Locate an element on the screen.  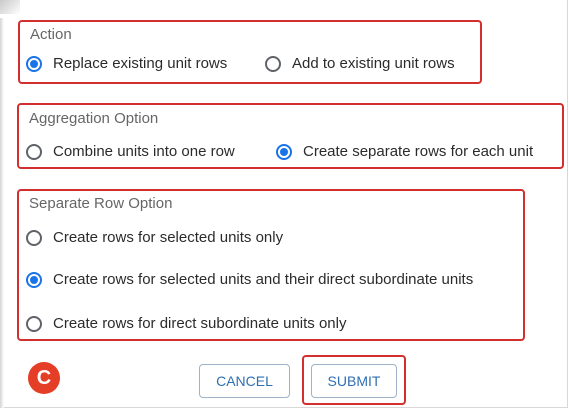
radio-replace-existing: Replace existing unit rows is located at coordinates (126, 63).